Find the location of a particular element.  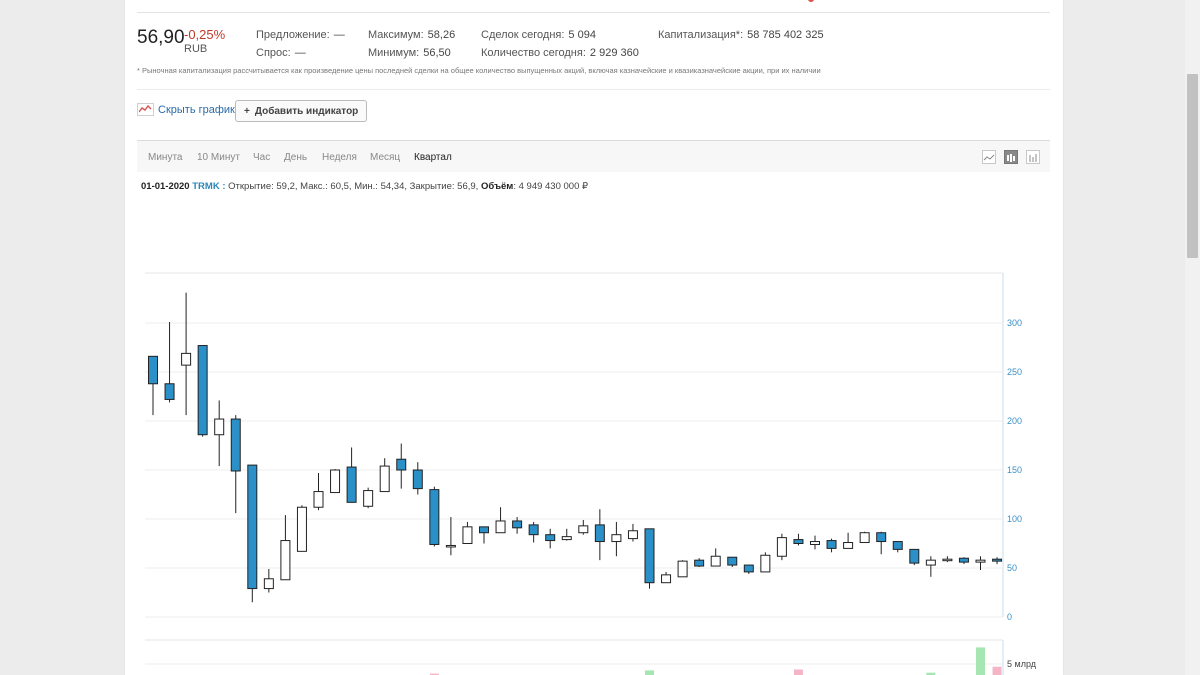

volume-tick-label: 5 млрд is located at coordinates (1022, 664).